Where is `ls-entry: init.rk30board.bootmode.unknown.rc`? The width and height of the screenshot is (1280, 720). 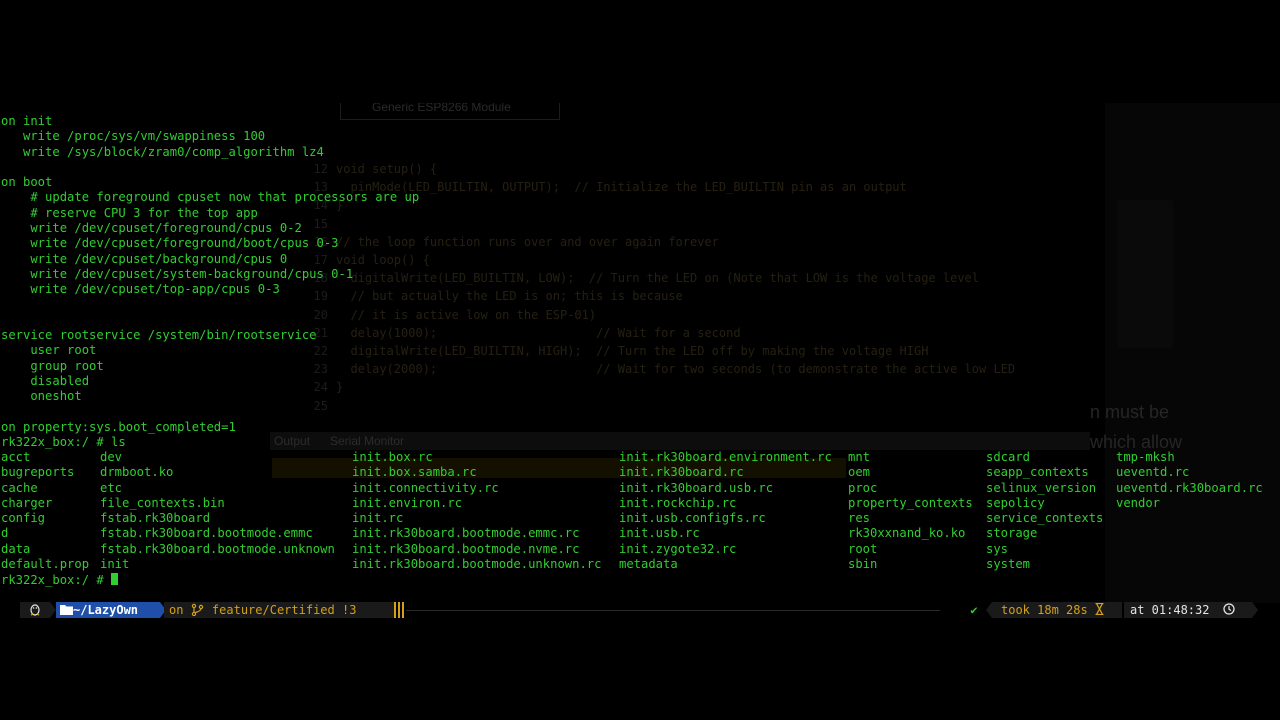 ls-entry: init.rk30board.bootmode.unknown.rc is located at coordinates (477, 564).